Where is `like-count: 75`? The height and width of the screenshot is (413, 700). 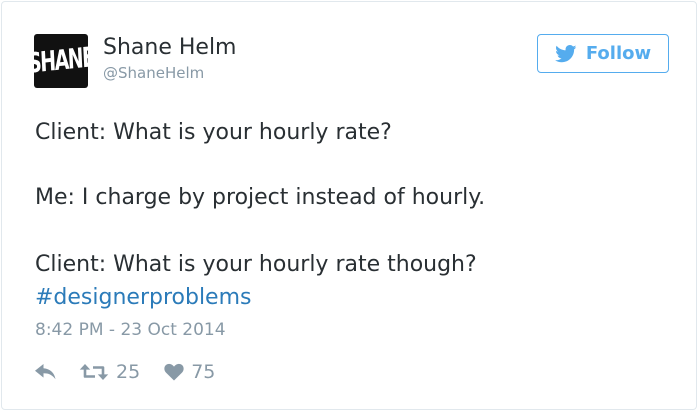 like-count: 75 is located at coordinates (203, 371).